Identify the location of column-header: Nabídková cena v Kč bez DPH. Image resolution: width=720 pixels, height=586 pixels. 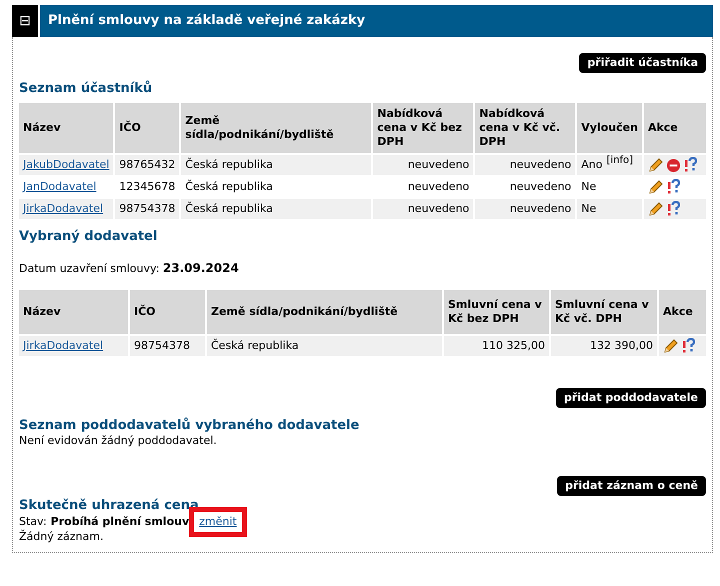
(423, 128).